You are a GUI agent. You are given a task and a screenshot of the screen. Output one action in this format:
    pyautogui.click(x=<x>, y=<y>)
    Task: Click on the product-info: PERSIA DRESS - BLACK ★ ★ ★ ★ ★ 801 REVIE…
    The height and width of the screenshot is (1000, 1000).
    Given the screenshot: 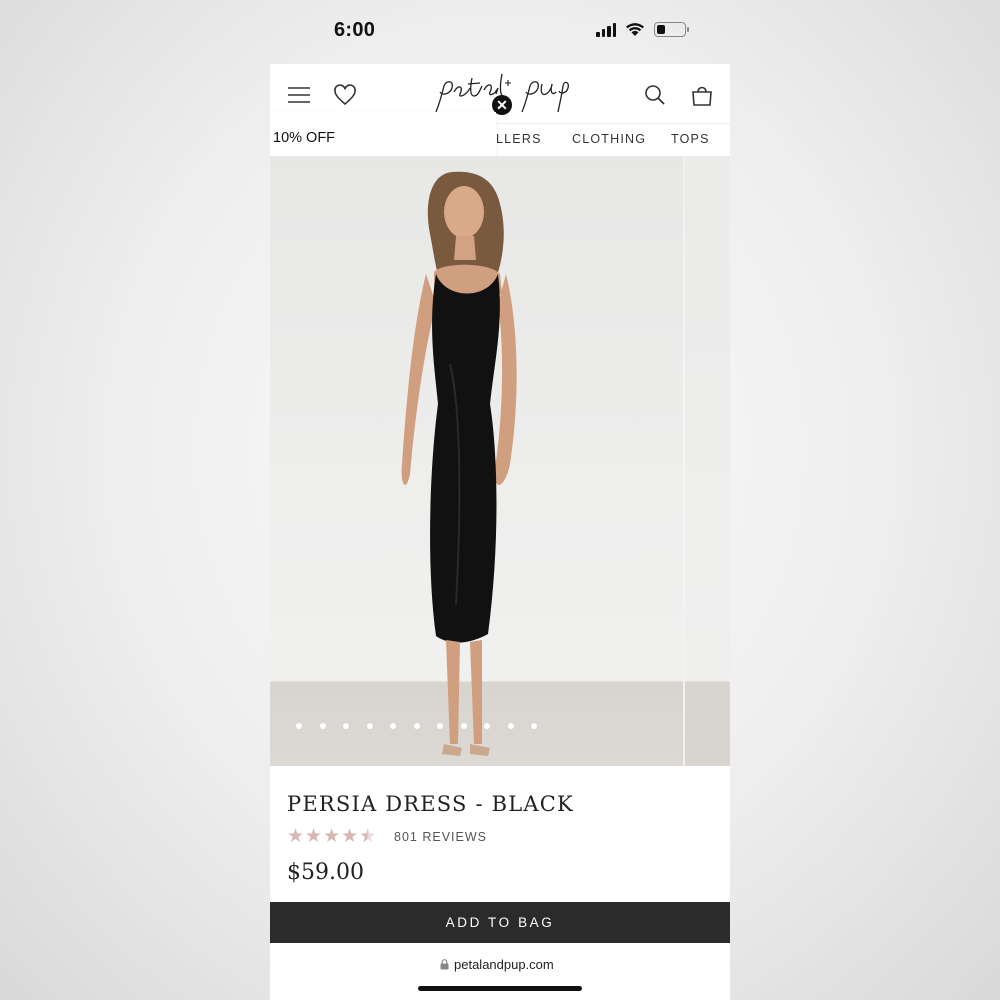 What is the action you would take?
    pyautogui.click(x=500, y=834)
    